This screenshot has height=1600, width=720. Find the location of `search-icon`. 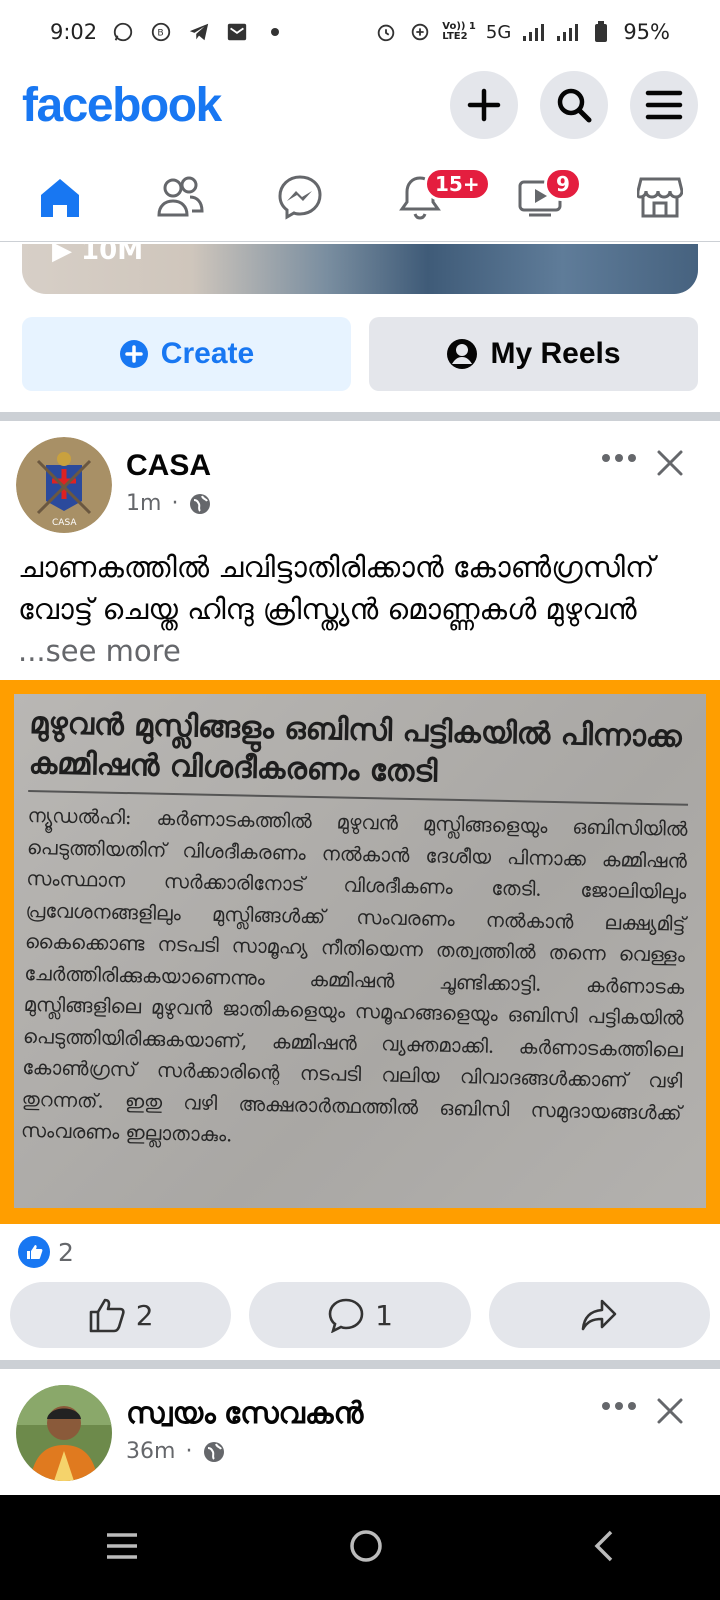

search-icon is located at coordinates (574, 105).